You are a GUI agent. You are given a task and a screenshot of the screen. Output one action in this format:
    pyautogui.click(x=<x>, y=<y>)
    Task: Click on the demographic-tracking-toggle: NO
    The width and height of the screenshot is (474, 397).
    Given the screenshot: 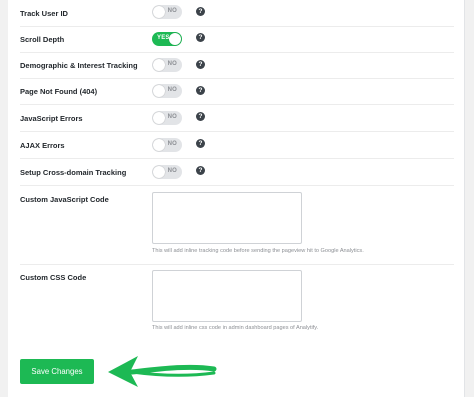 What is the action you would take?
    pyautogui.click(x=167, y=65)
    